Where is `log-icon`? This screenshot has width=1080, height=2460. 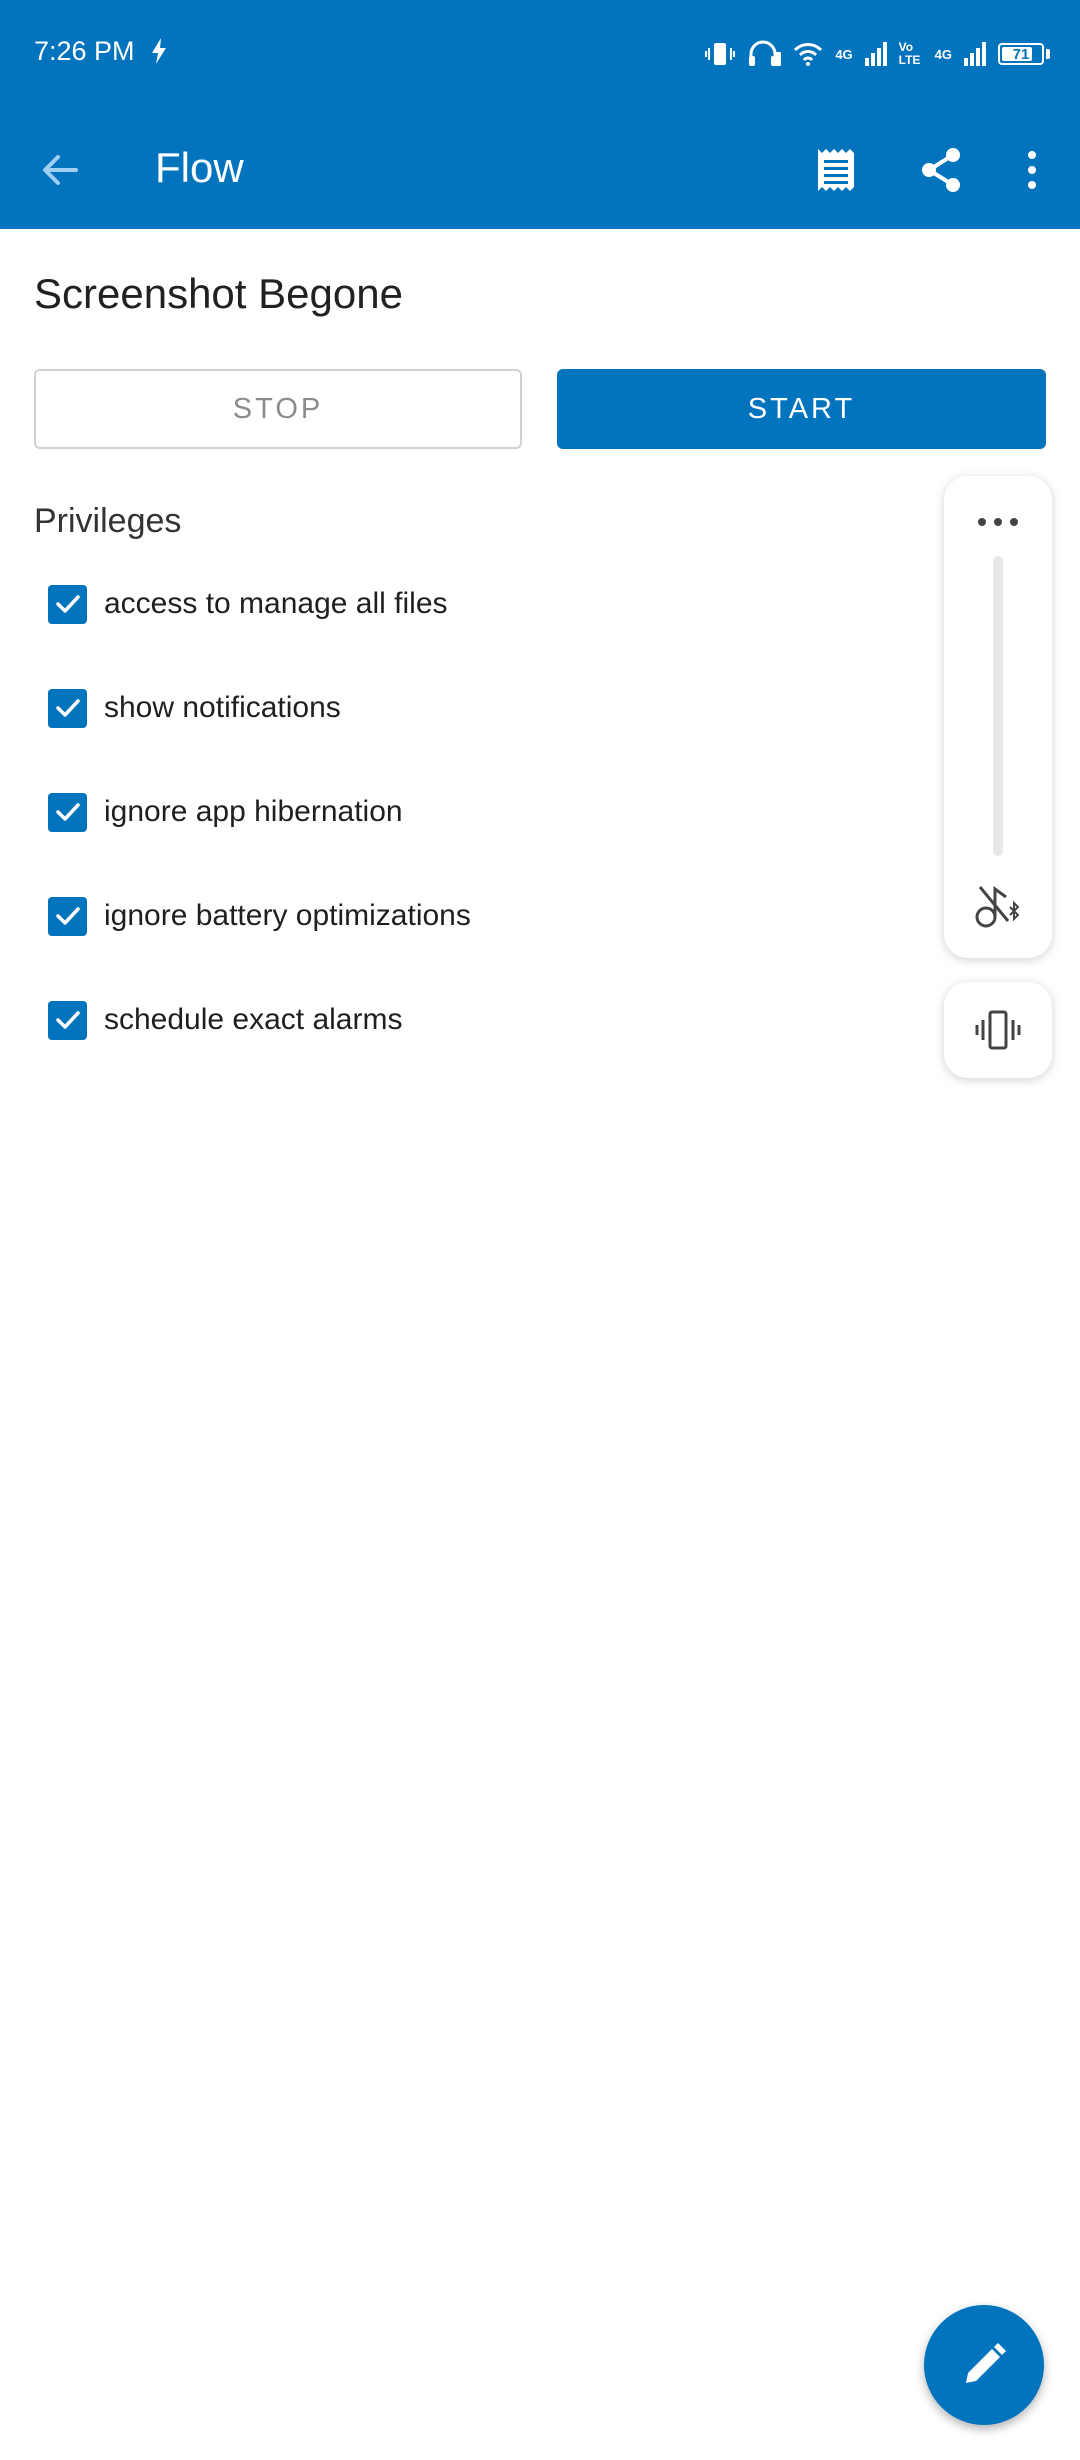 log-icon is located at coordinates (836, 170).